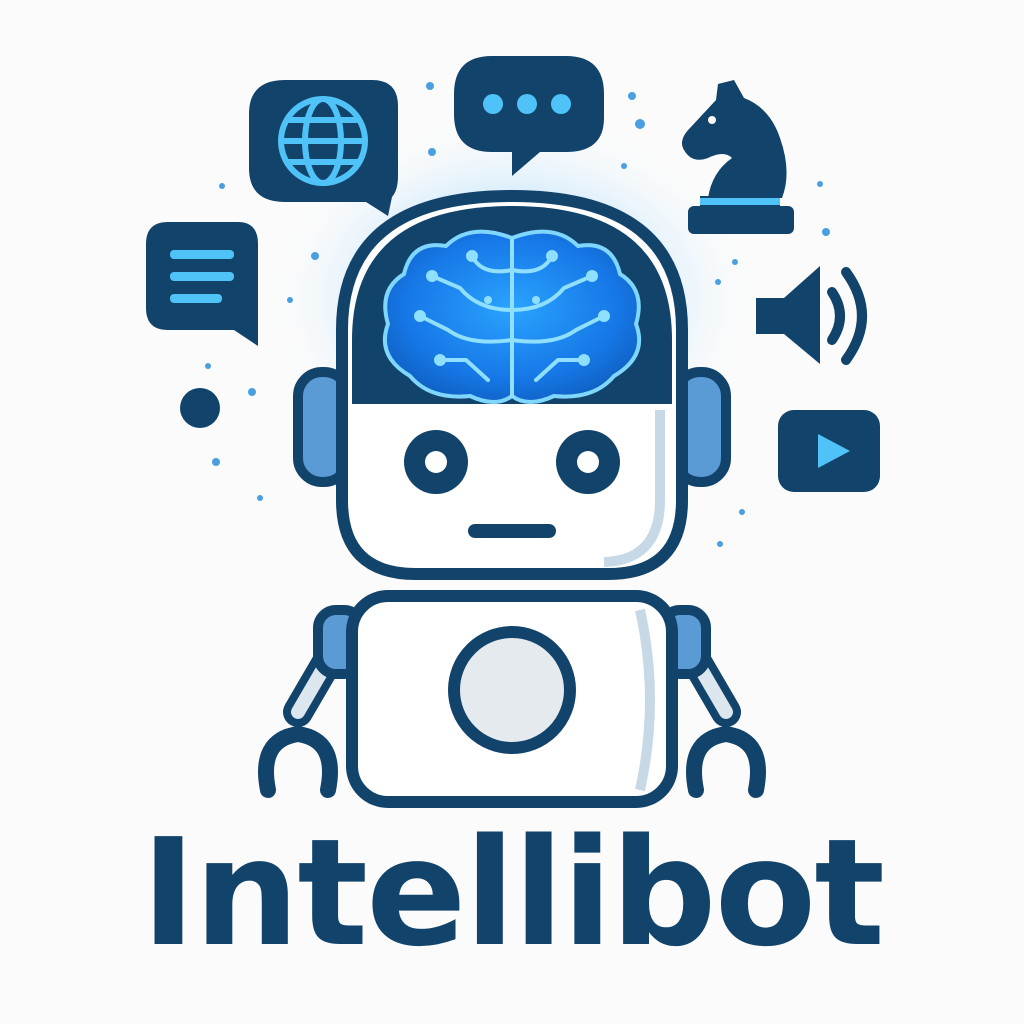  Describe the element at coordinates (202, 284) in the screenshot. I see `message-lines-icon` at that location.